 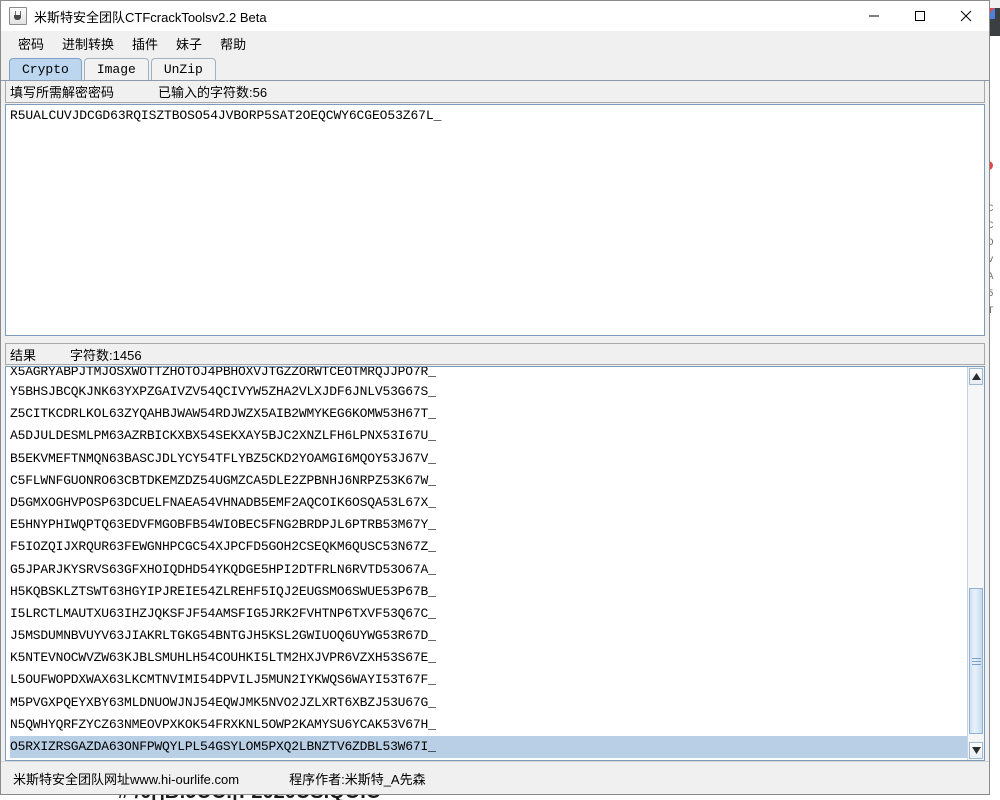 I want to click on tabstrip: Crypto Image UnZip, so click(x=495, y=68).